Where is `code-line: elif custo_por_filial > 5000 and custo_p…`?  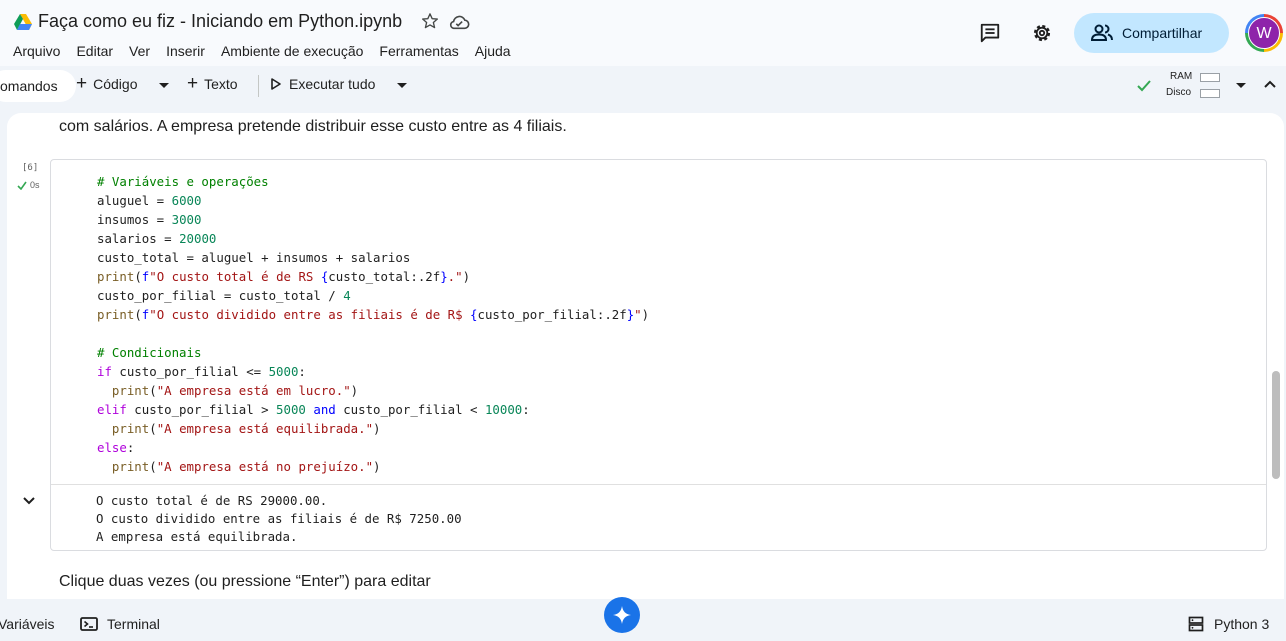 code-line: elif custo_por_filial > 5000 and custo_p… is located at coordinates (373, 409).